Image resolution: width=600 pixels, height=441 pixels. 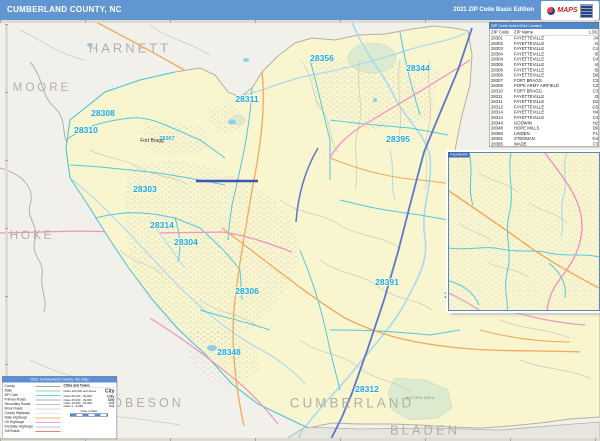 What do you see at coordinates (523, 231) in the screenshot?
I see `inset-map-fayetteville` at bounding box center [523, 231].